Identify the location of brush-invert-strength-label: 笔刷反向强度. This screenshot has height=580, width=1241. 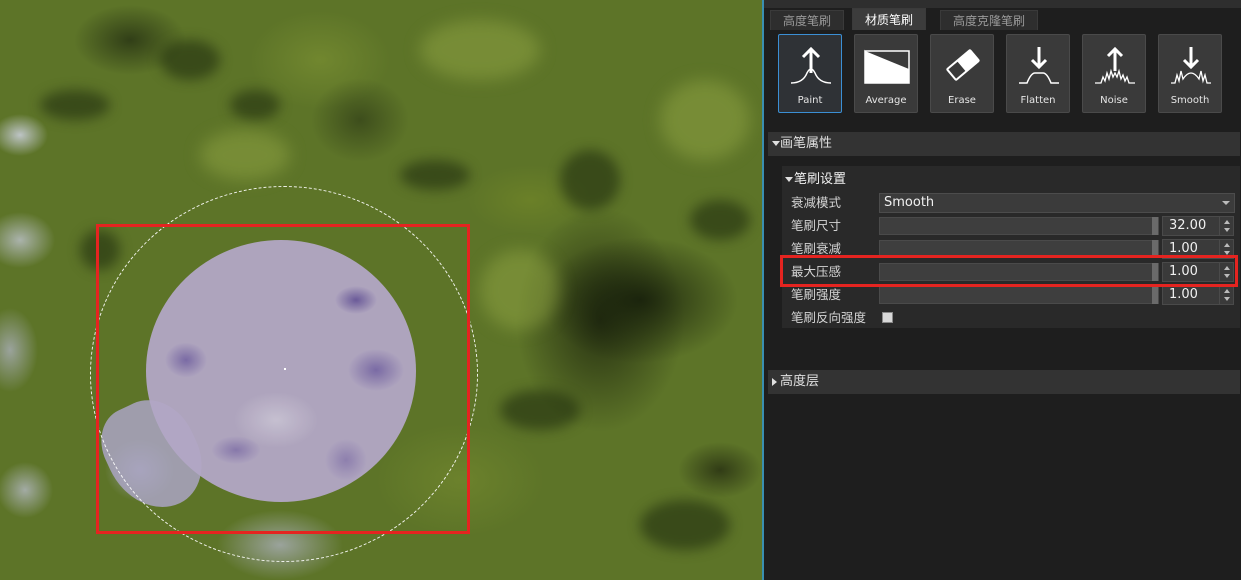
(829, 317).